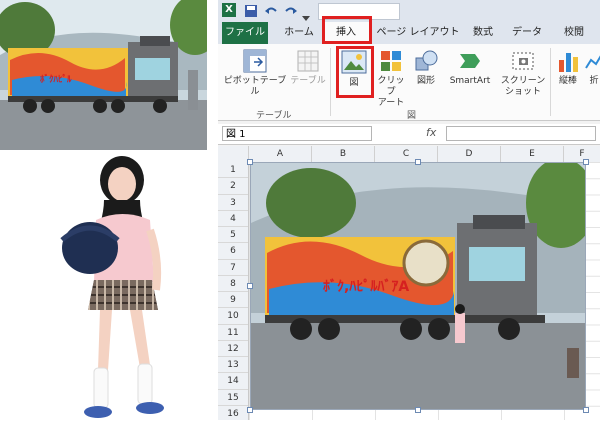  Describe the element at coordinates (523, 73) in the screenshot. I see `screenshot-button: スクリーン ショット` at that location.